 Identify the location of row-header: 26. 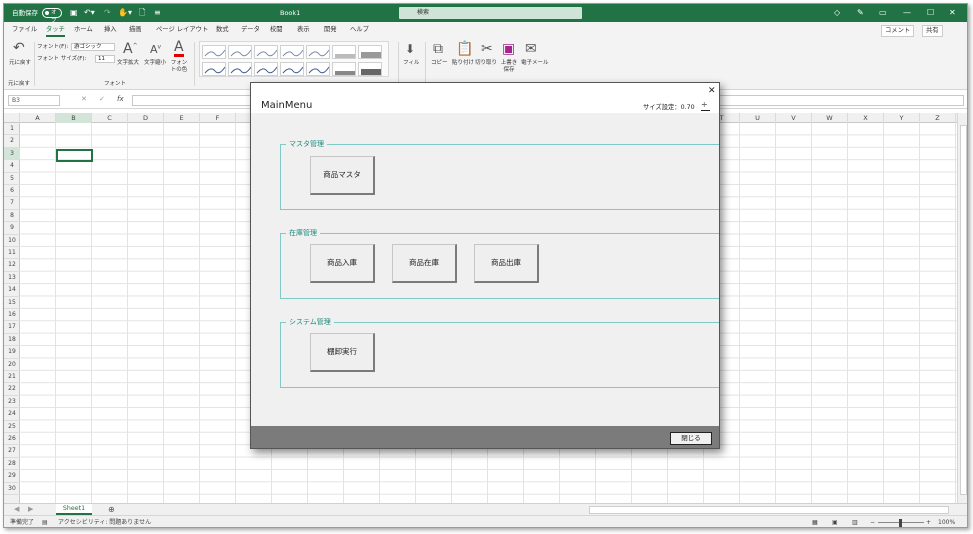
(12, 439).